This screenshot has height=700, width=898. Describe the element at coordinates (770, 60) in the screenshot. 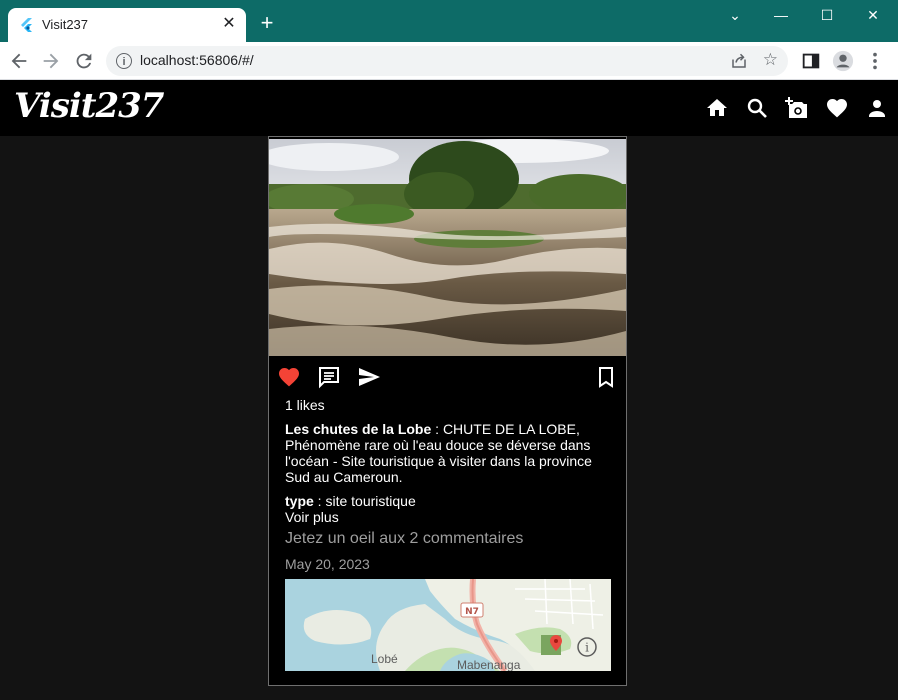

I see `bookmark-star-icon: ☆` at that location.